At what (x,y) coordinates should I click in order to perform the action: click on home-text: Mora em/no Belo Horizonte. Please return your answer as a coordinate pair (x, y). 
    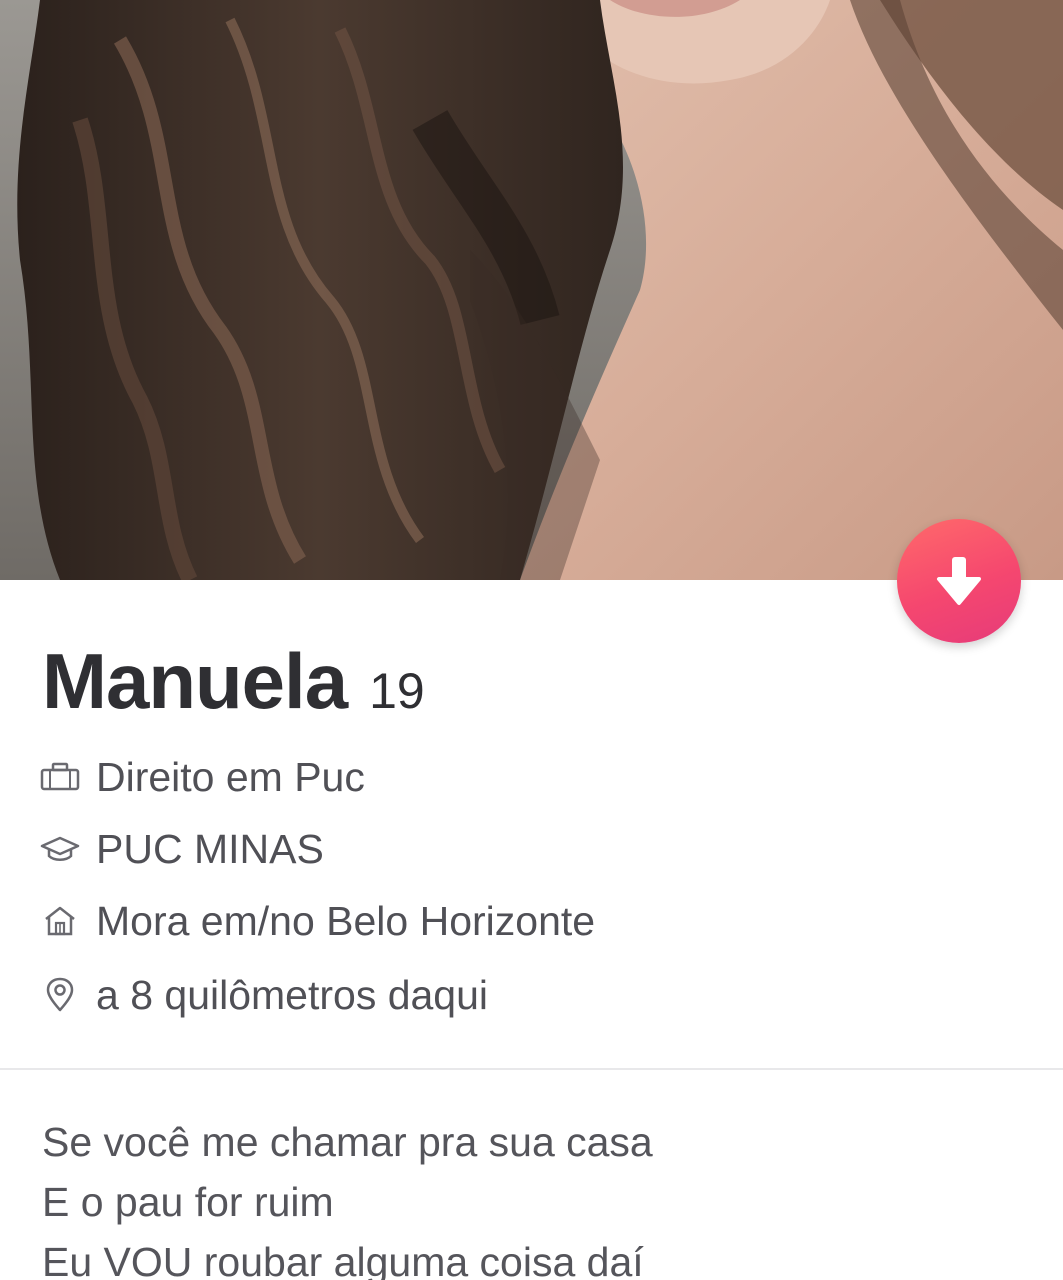
    Looking at the image, I should click on (346, 920).